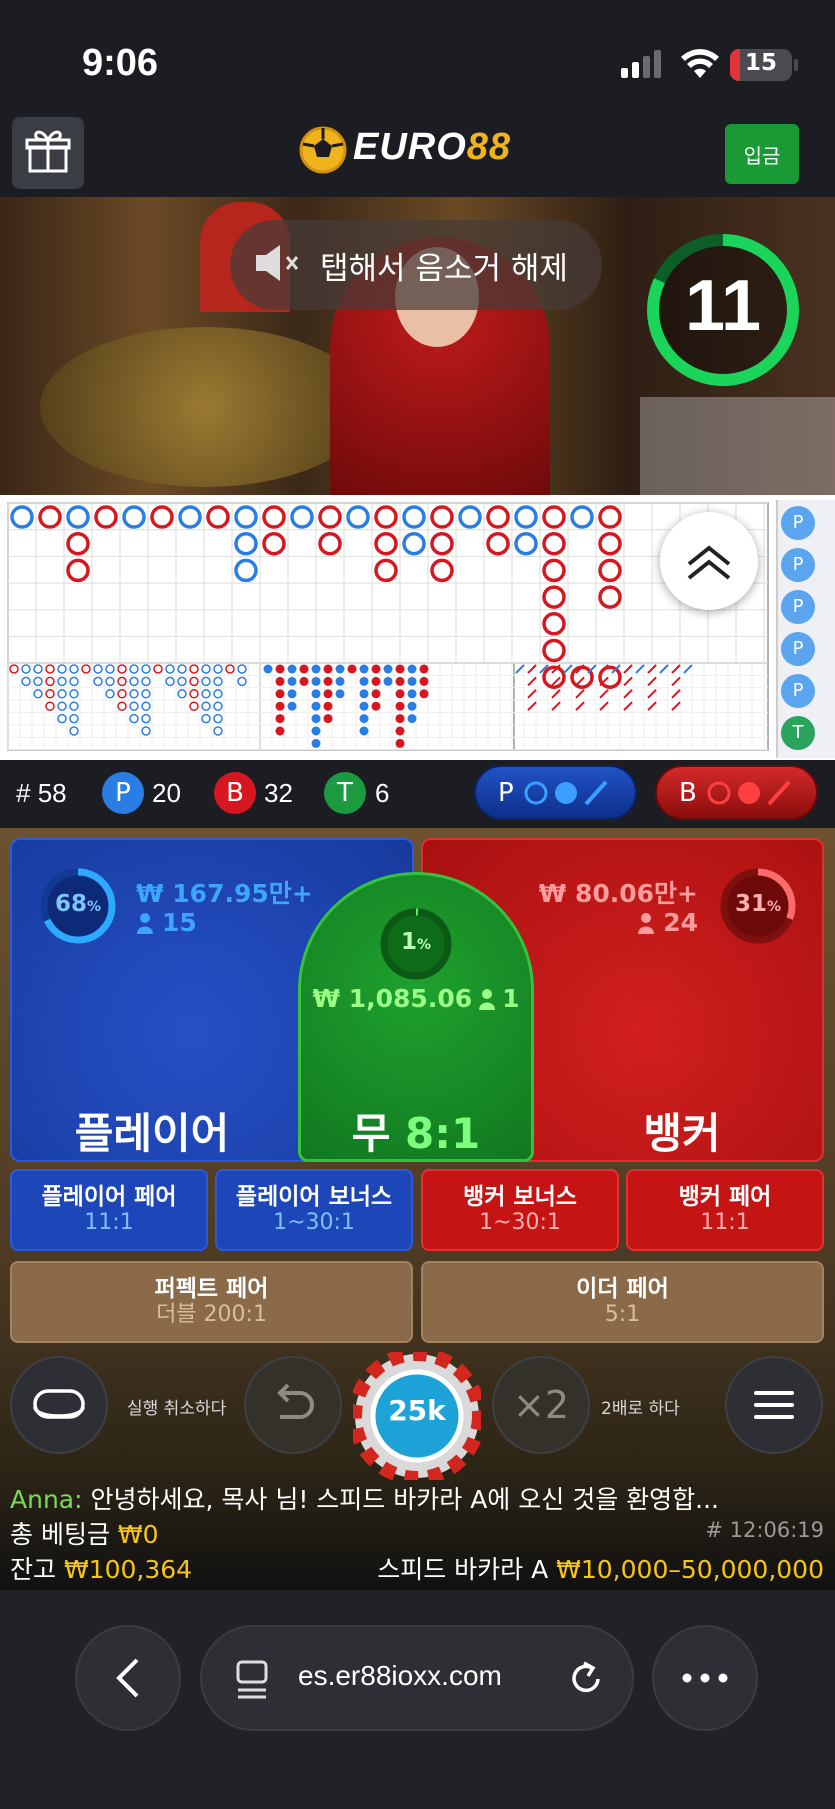 This screenshot has width=835, height=1809. I want to click on table-view-button, so click(59, 1405).